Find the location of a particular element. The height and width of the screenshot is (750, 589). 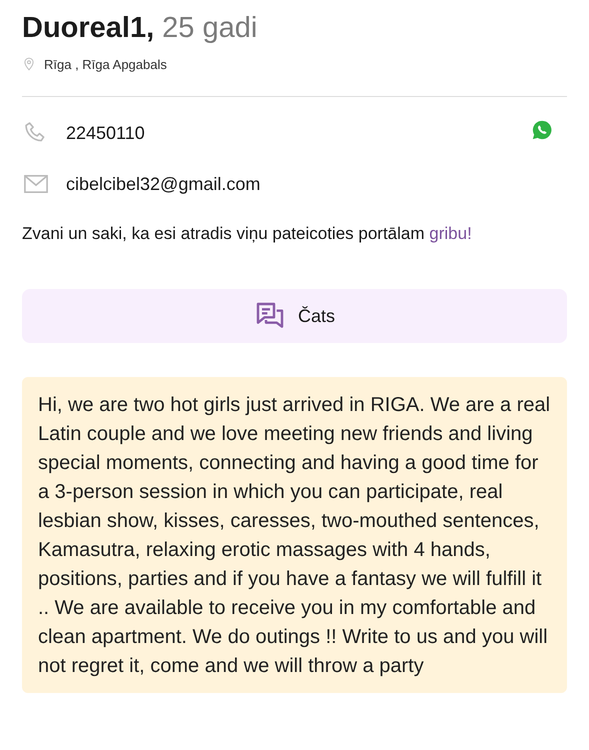

location-text: Rīga , Rīga Apgabals is located at coordinates (105, 64).